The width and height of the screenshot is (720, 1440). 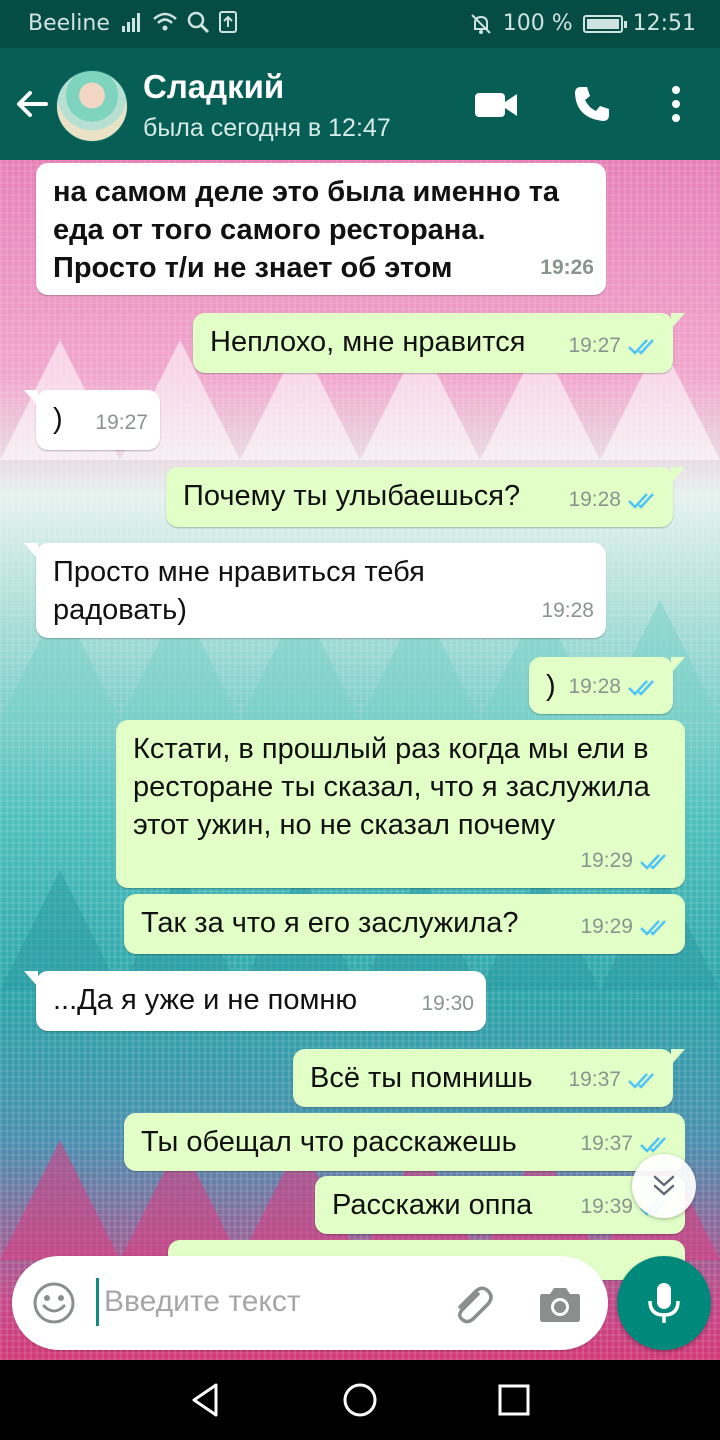 I want to click on message-text: Неплохо, мне нравится, so click(x=368, y=342).